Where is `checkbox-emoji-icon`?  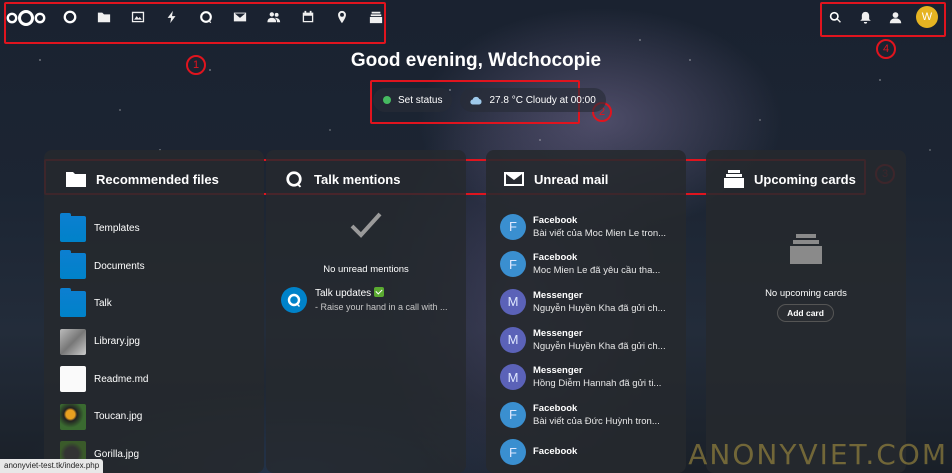 checkbox-emoji-icon is located at coordinates (379, 292).